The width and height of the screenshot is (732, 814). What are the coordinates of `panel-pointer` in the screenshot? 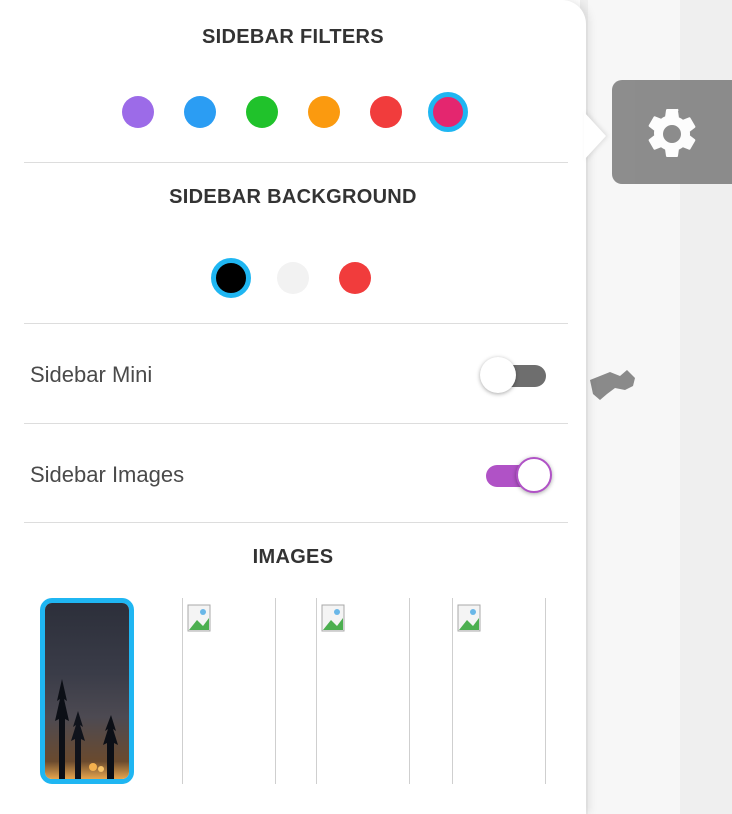 It's located at (595, 136).